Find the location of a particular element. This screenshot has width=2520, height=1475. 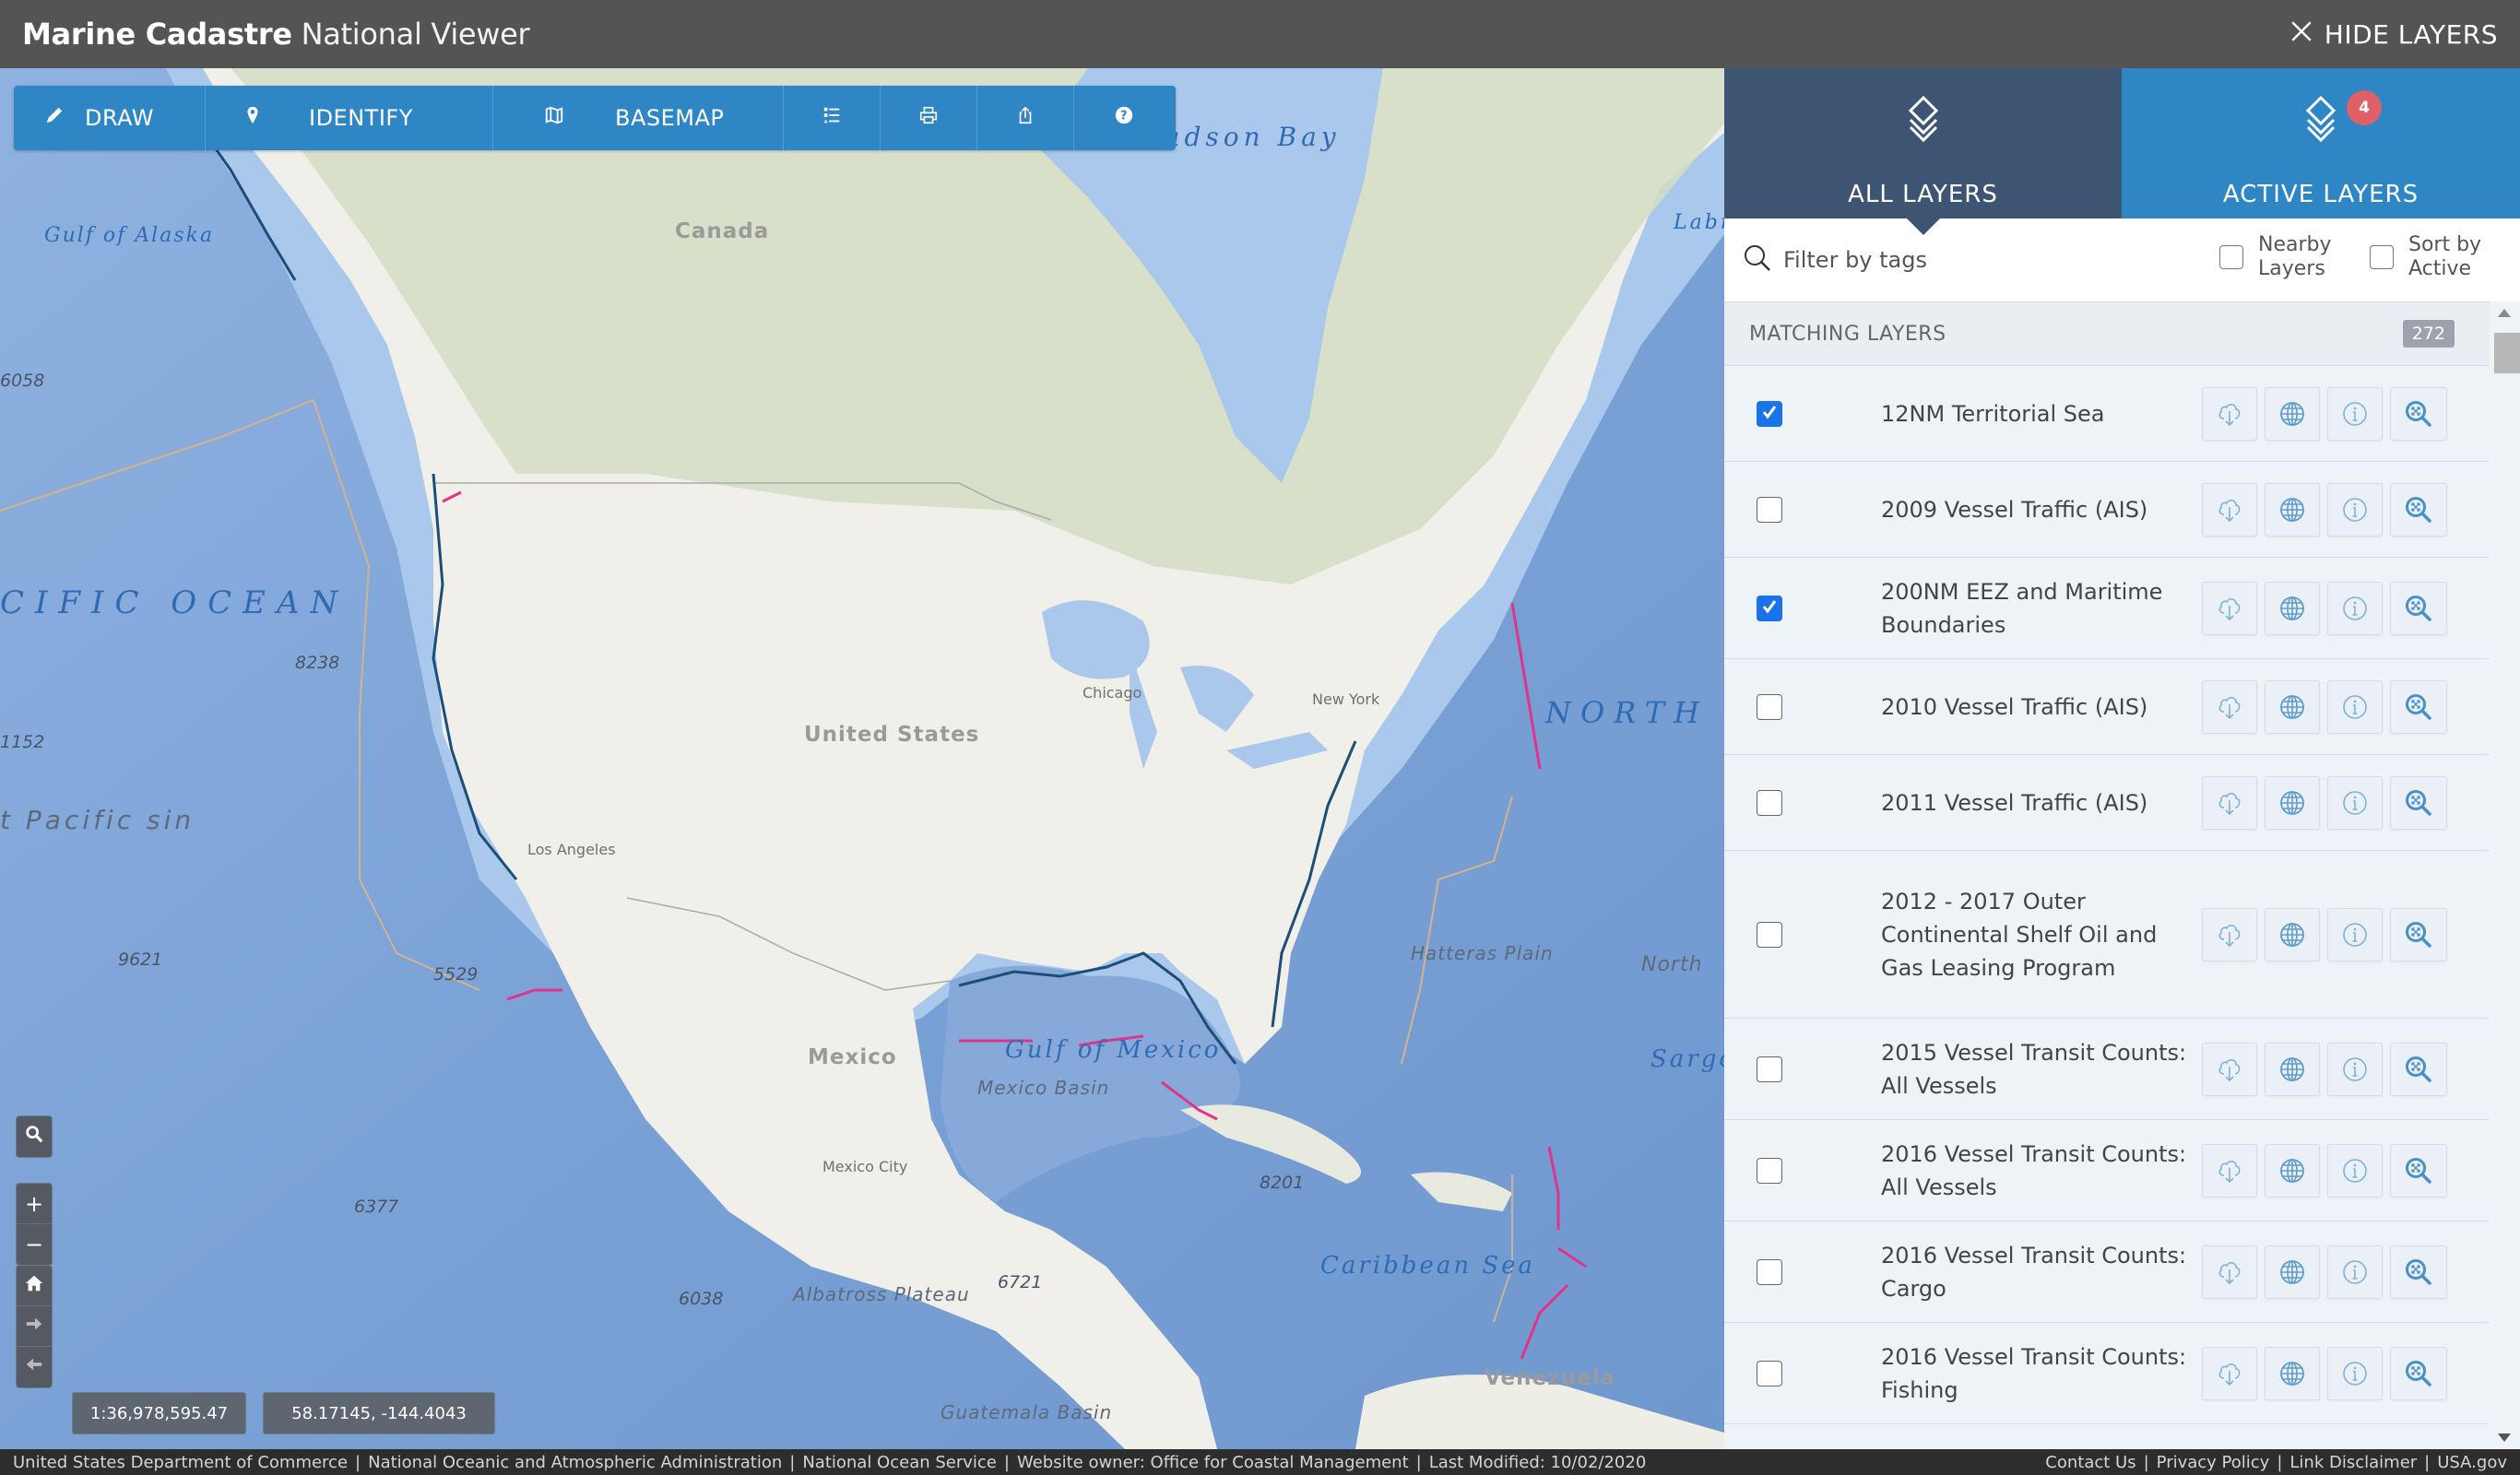

zoom-in-button: + is located at coordinates (34, 1204).